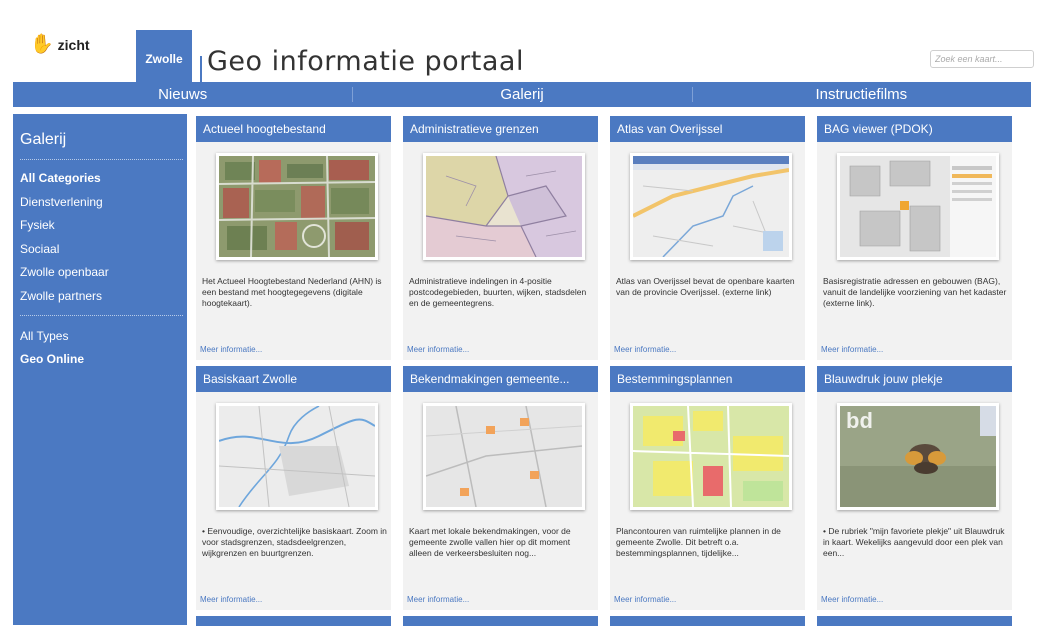 The image size is (1043, 626). Describe the element at coordinates (521, 5) in the screenshot. I see `top-border` at that location.